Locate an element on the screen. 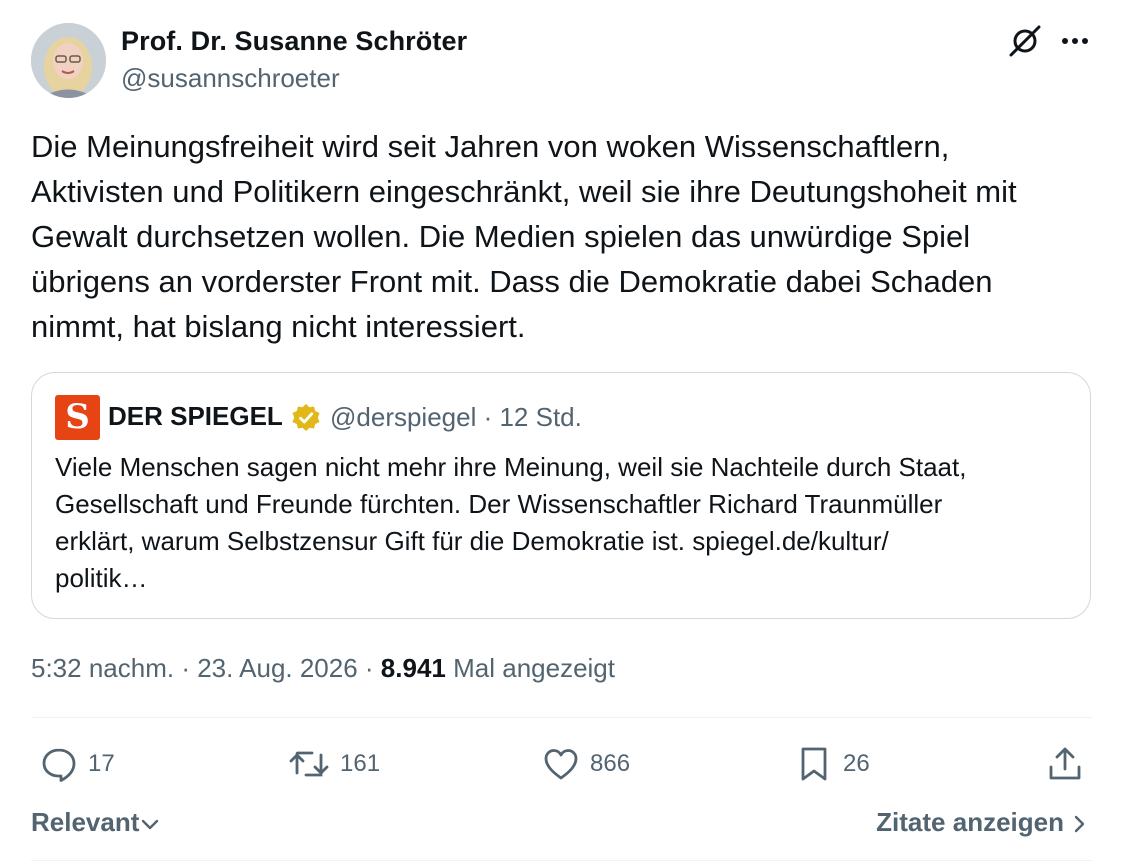  view-quotes-link: Zitate anzeigen is located at coordinates (983, 822).